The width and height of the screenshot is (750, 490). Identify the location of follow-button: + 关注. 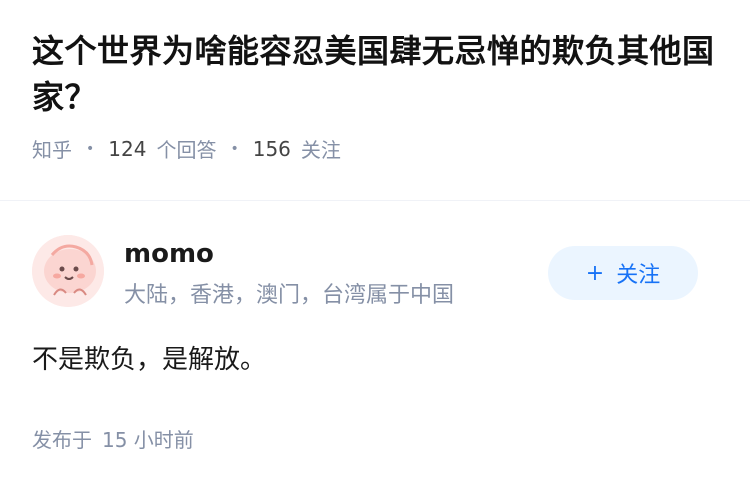
(623, 273).